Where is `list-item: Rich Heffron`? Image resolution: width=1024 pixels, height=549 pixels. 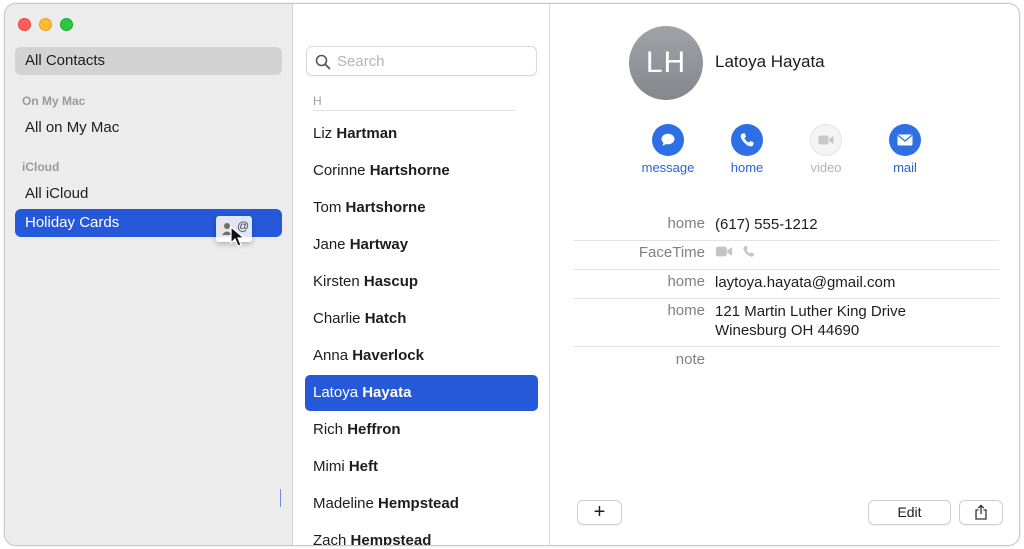 list-item: Rich Heffron is located at coordinates (421, 430).